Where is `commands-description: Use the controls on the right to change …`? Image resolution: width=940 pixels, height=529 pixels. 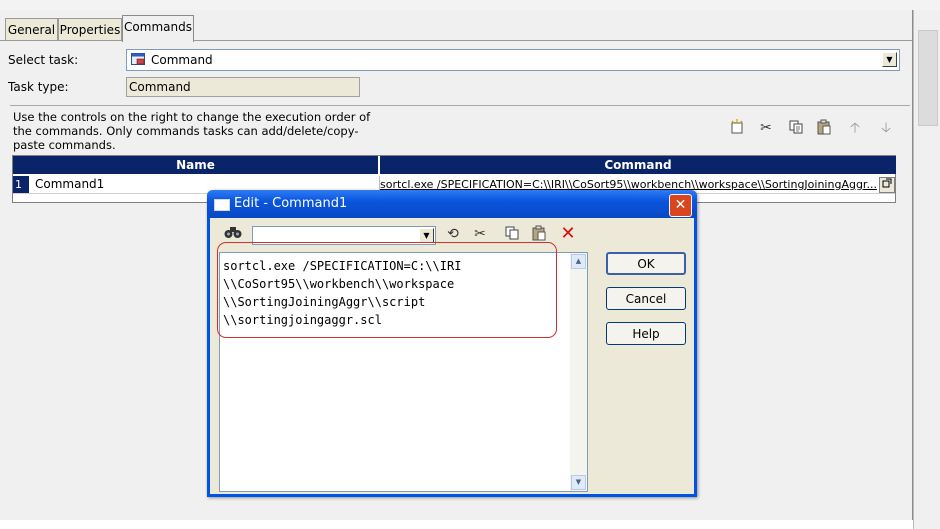 commands-description: Use the controls on the right to change … is located at coordinates (192, 131).